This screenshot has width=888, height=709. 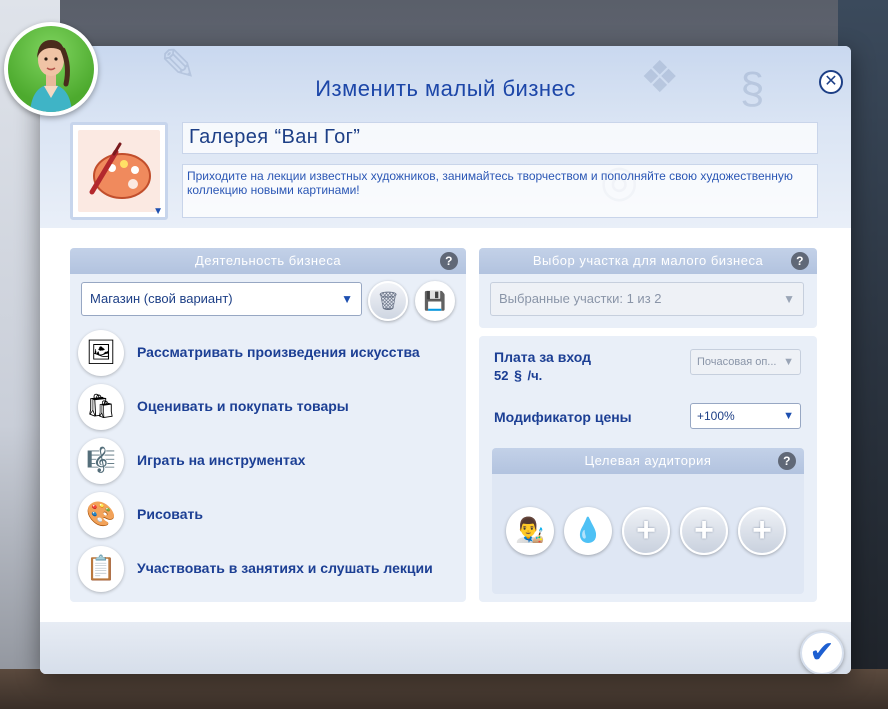 I want to click on business-name-input: Галерея “Ван Гог”, so click(x=500, y=138).